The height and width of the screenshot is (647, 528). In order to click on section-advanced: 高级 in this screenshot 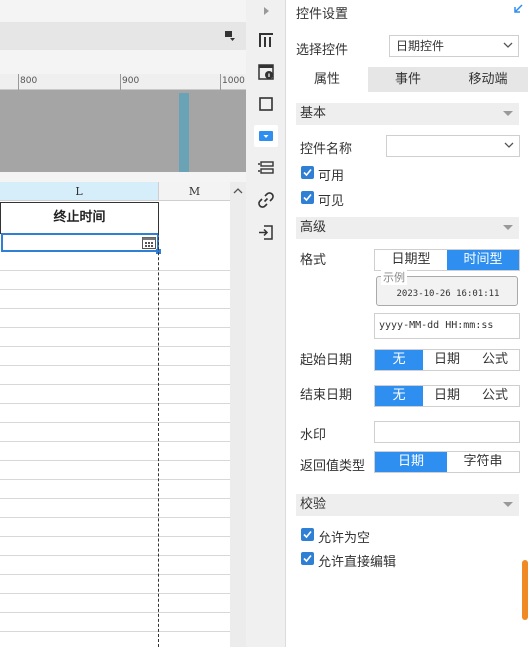, I will do `click(407, 228)`.